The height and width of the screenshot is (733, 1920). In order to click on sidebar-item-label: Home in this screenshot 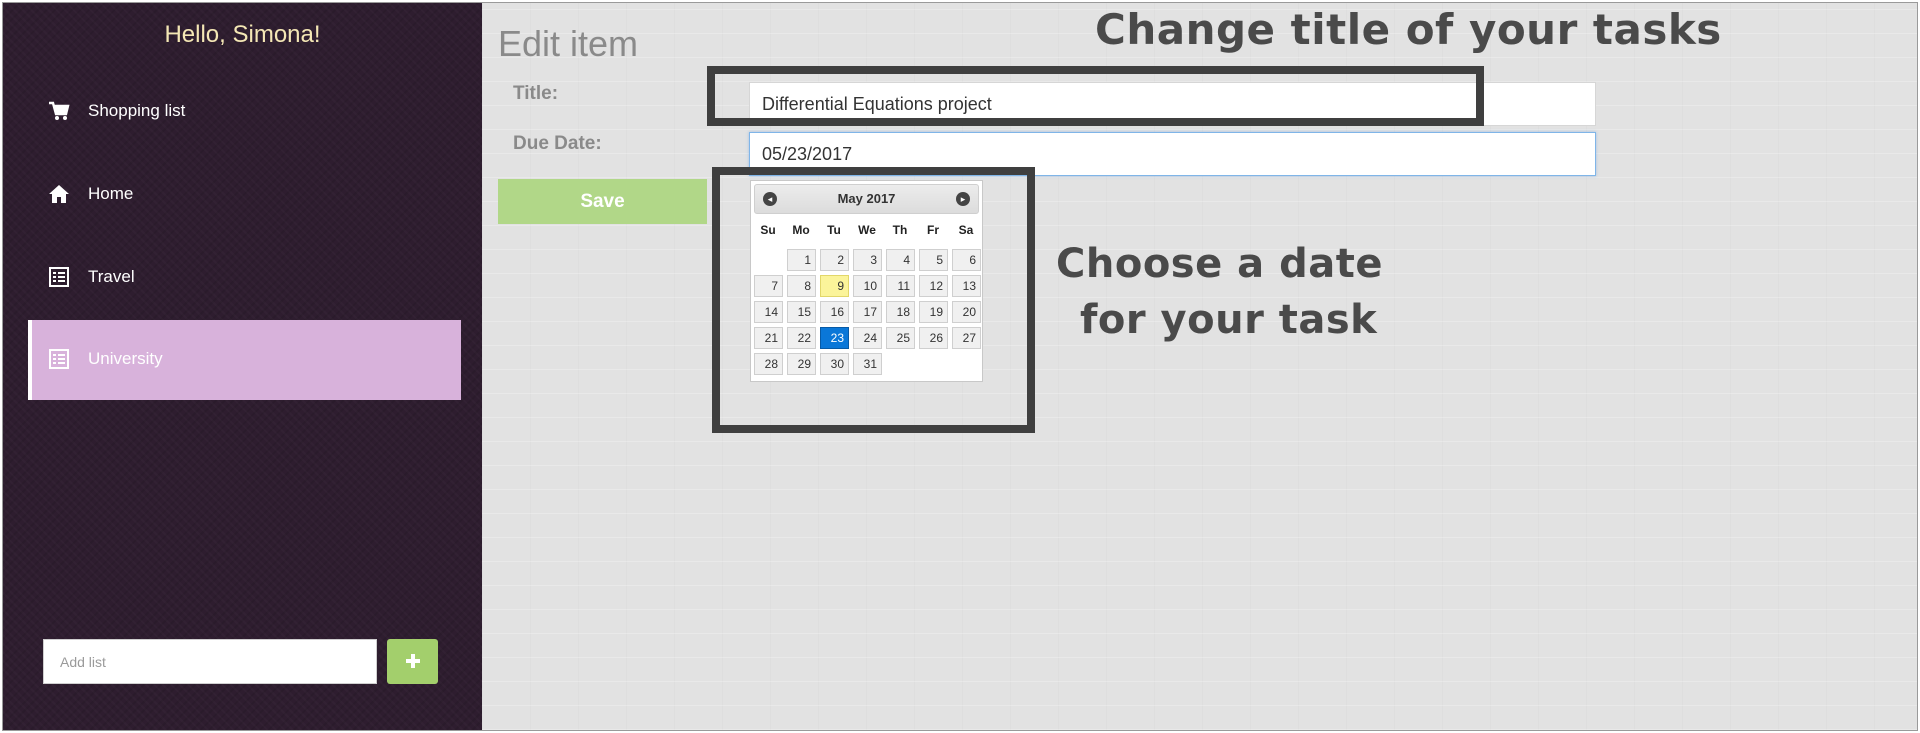, I will do `click(111, 193)`.